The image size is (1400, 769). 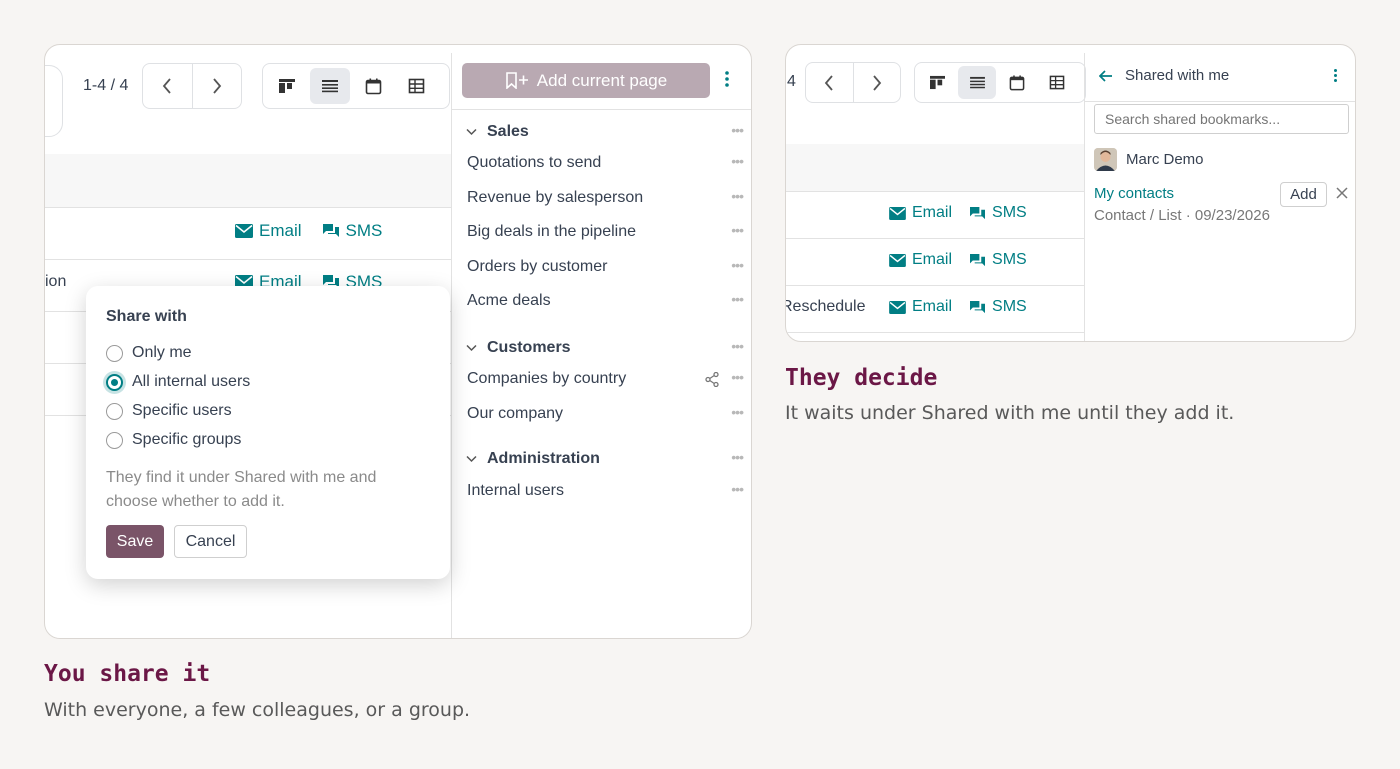 I want to click on user-name: Marc Demo, so click(x=1165, y=159).